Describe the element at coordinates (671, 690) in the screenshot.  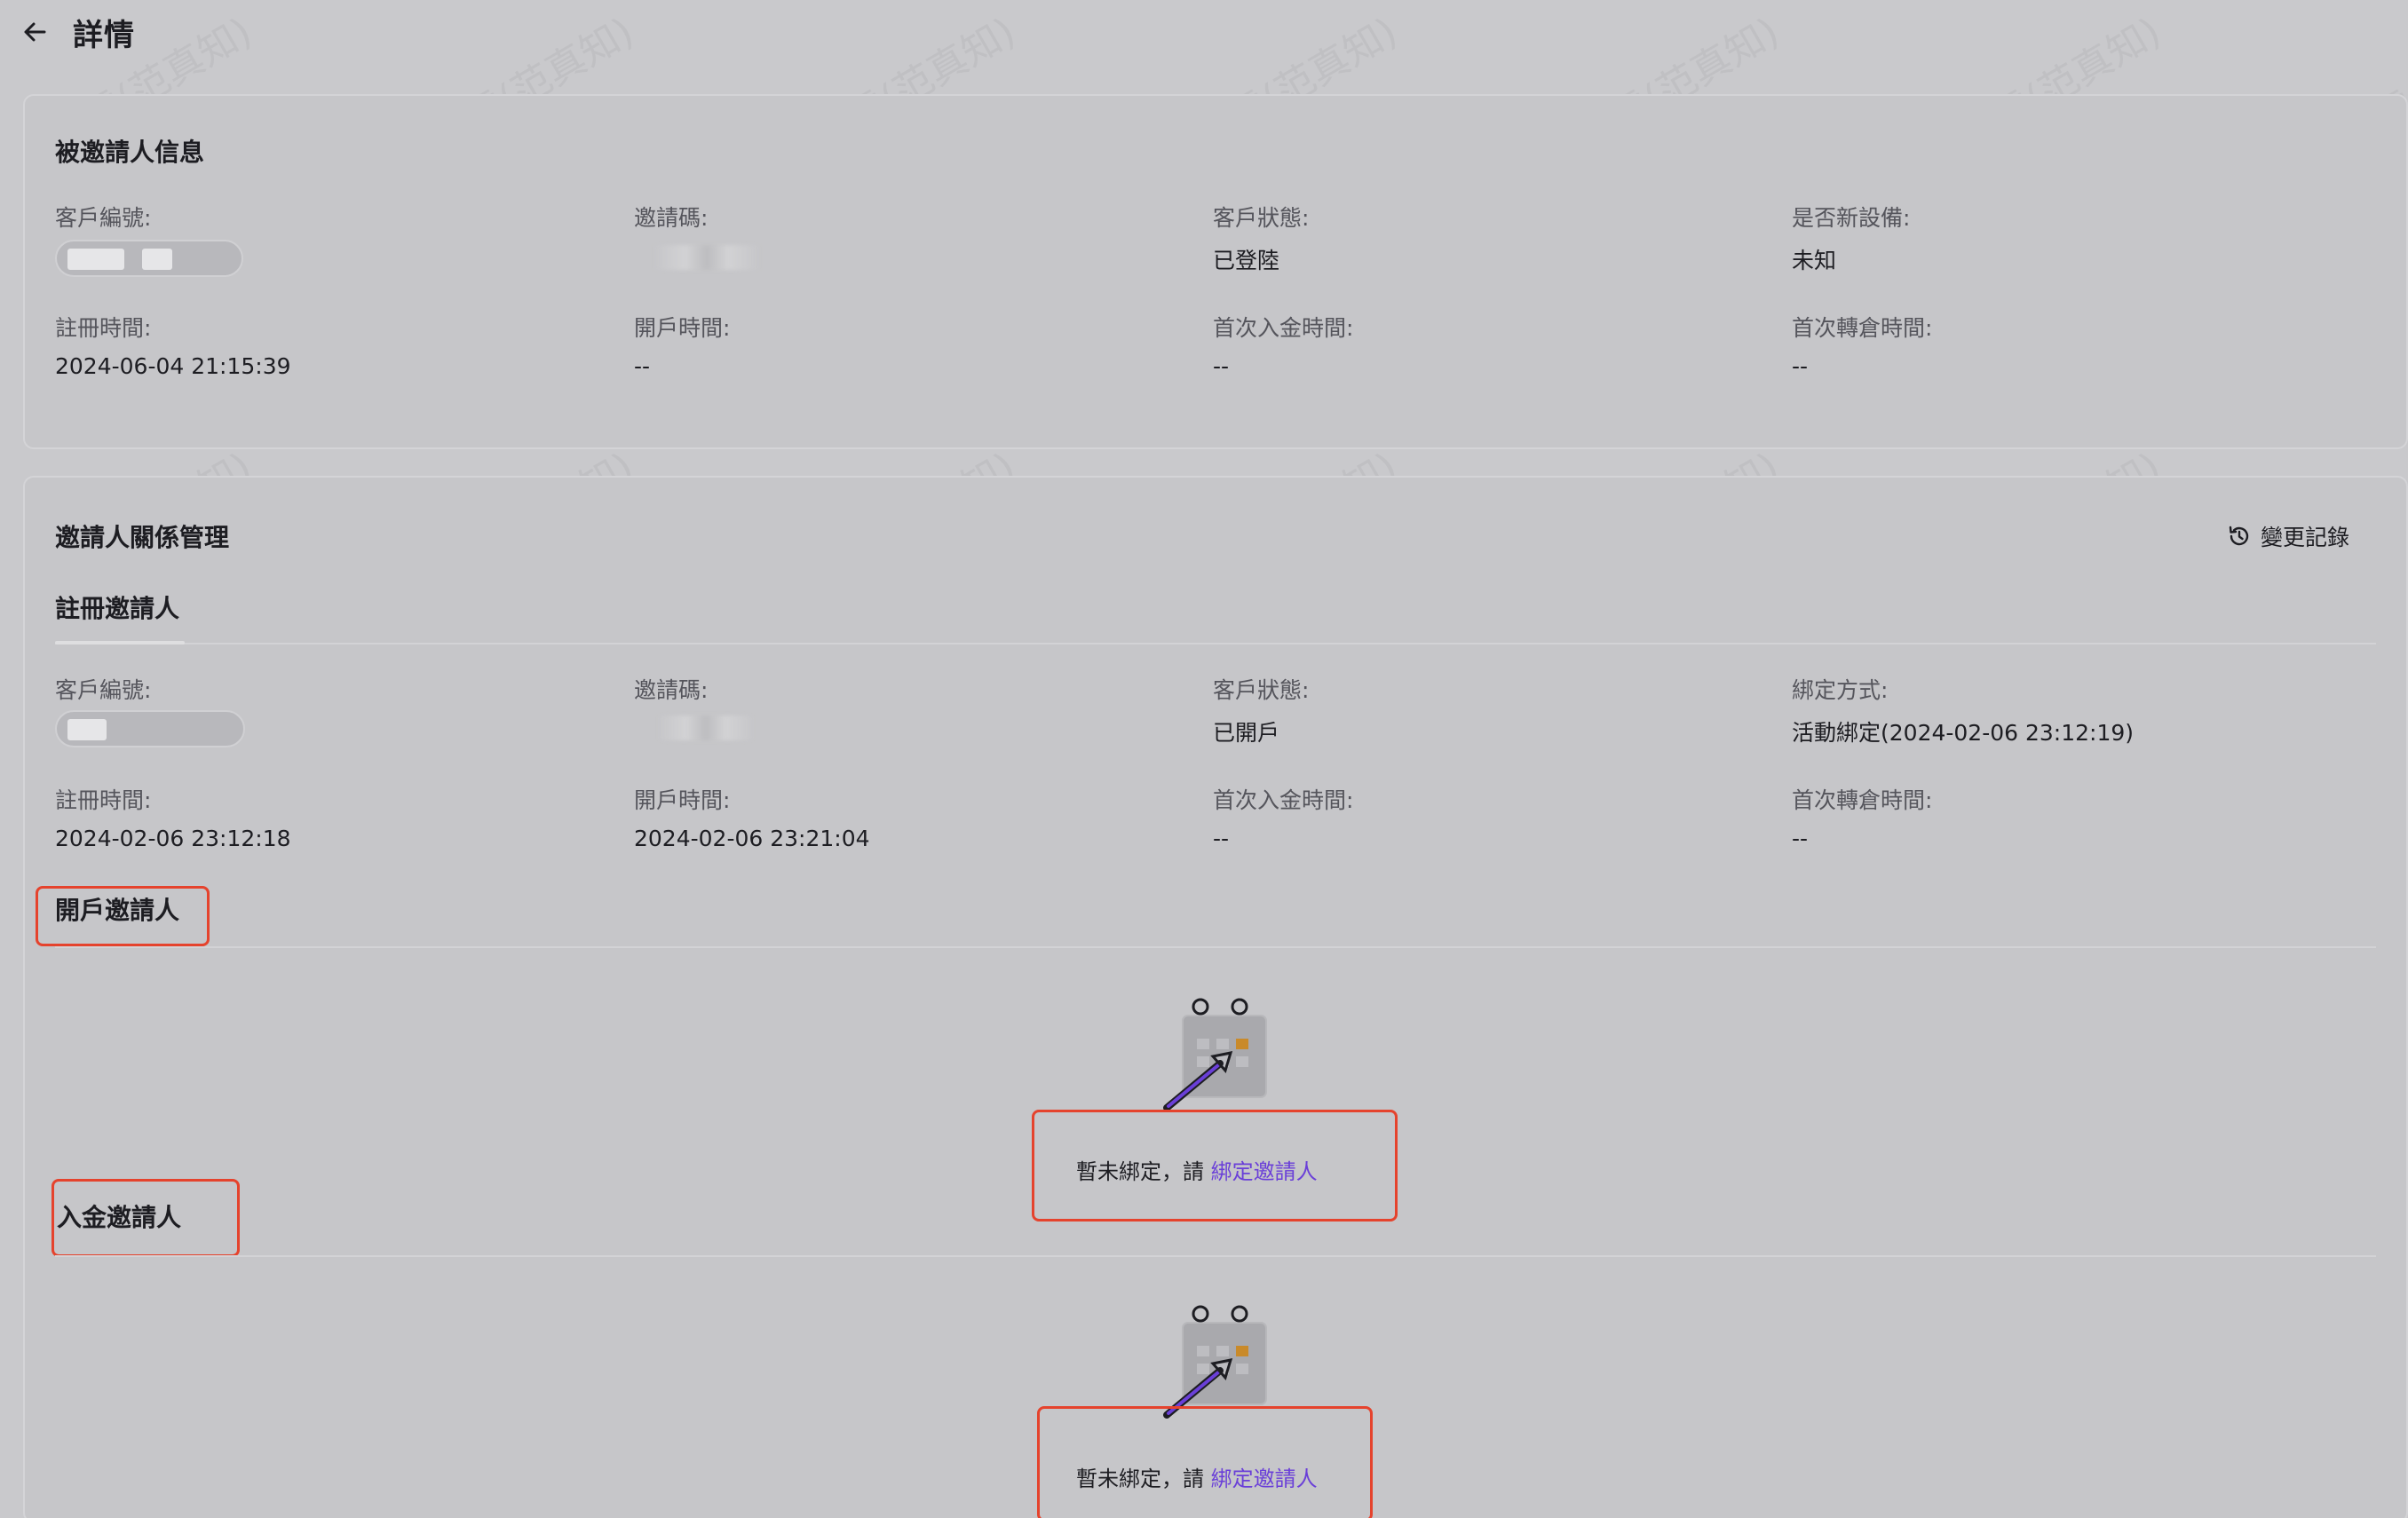
I see `register-invite-code-label: 邀請碼:` at that location.